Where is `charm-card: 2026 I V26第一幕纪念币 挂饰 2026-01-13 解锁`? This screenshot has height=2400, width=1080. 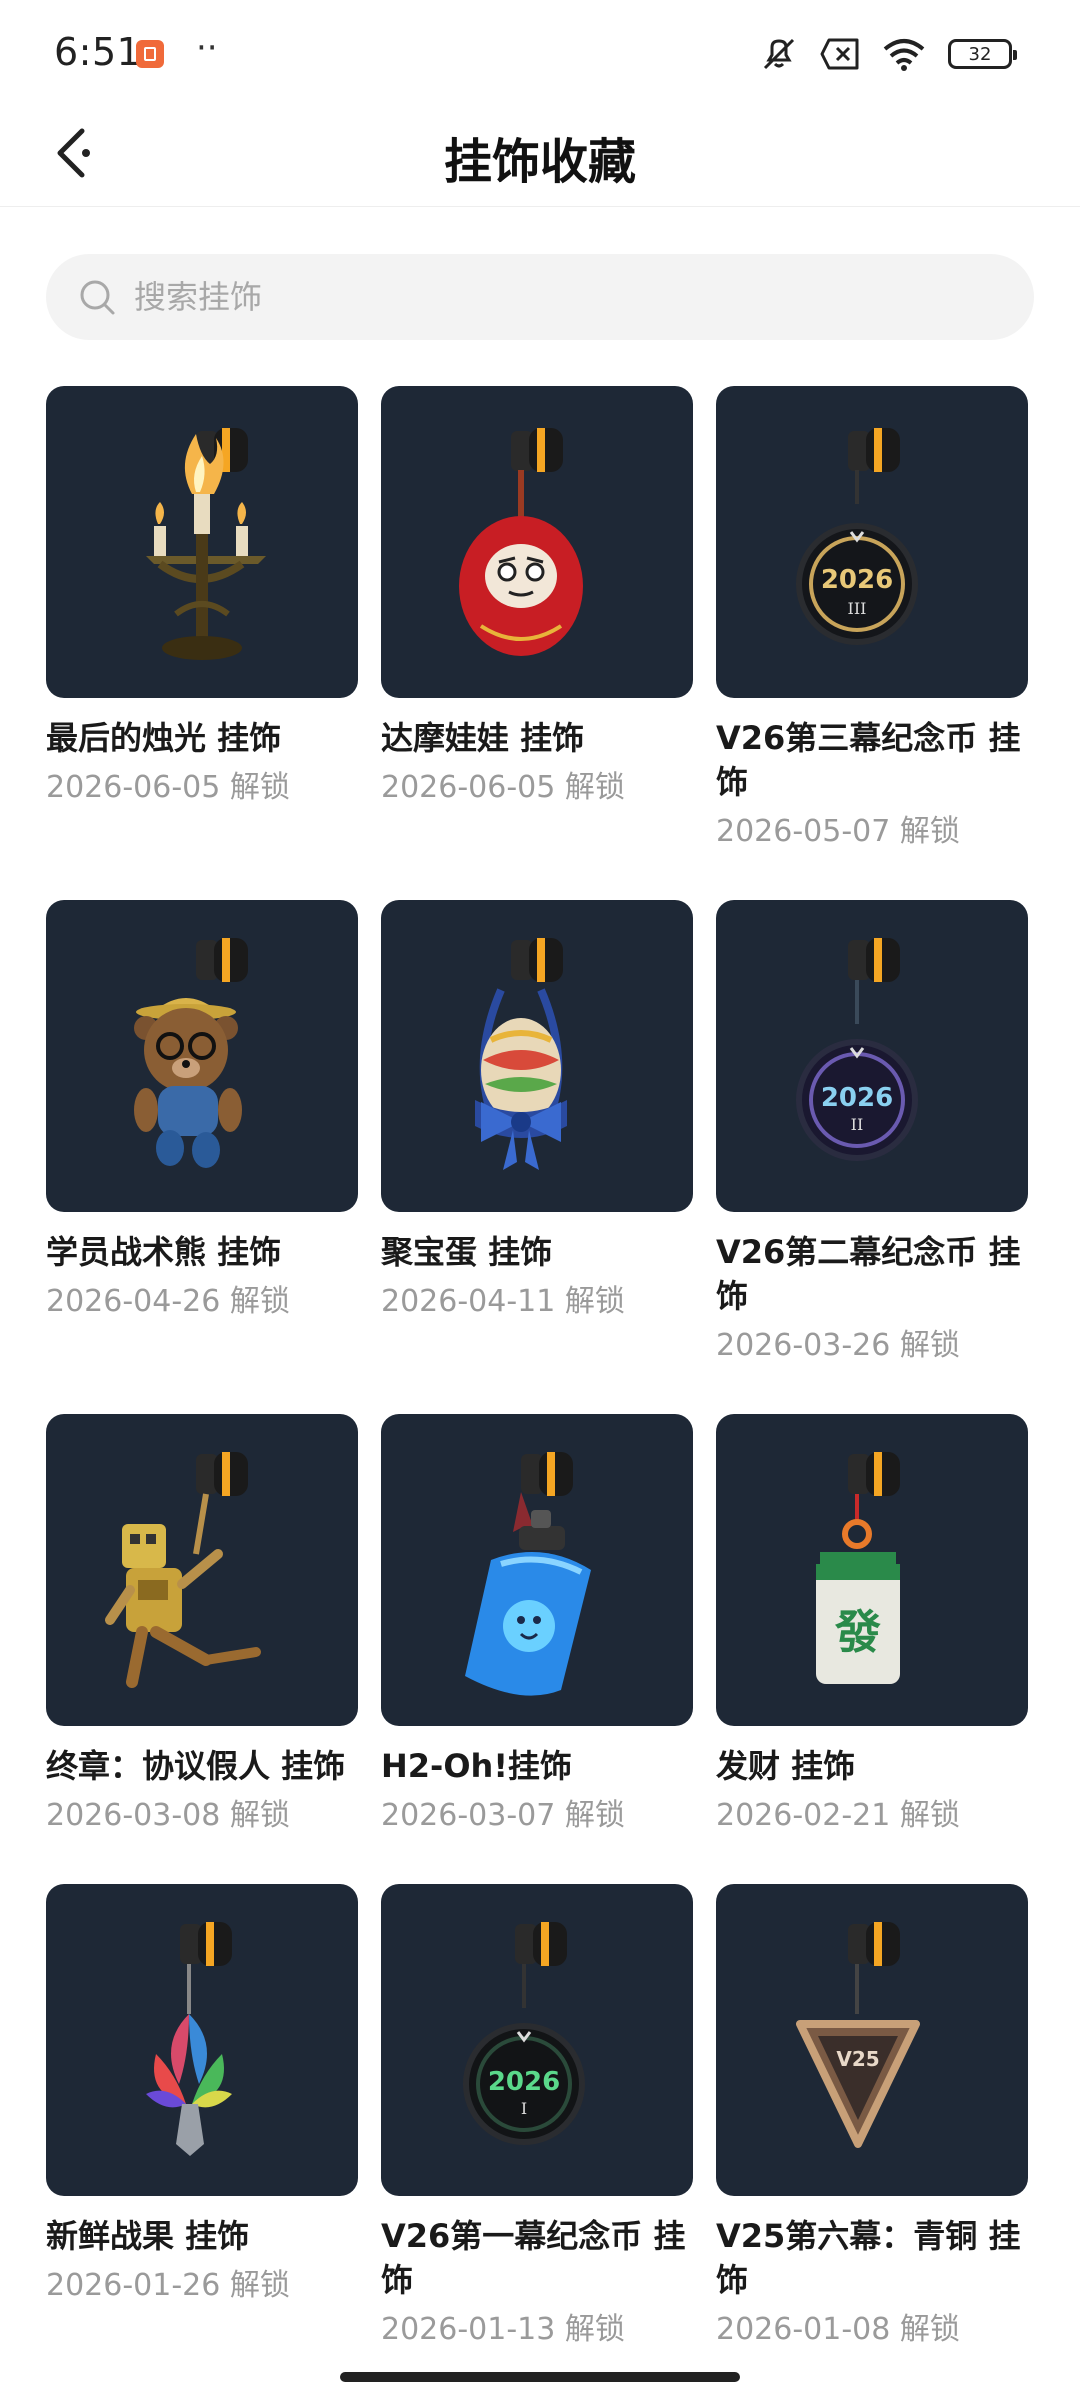 charm-card: 2026 I V26第一幕纪念币 挂饰 2026-01-13 解锁 is located at coordinates (537, 2117).